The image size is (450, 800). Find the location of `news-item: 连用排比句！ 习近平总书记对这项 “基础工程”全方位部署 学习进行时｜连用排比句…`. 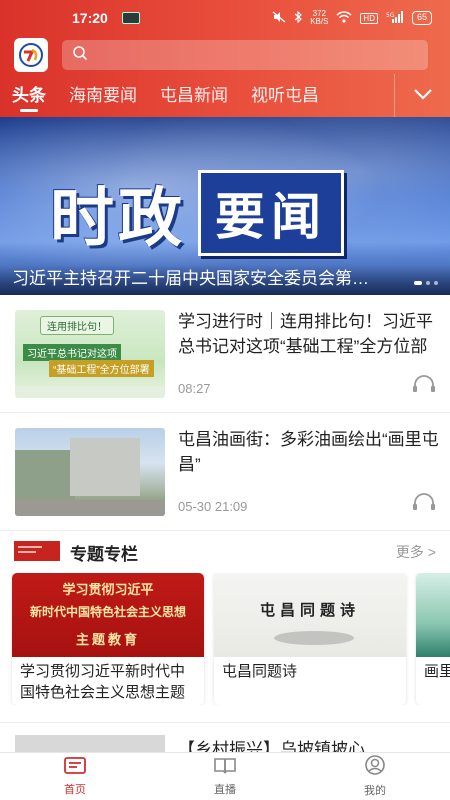

news-item: 连用排比句！ 习近平总书记对这项 “基础工程”全方位部署 学习进行时｜连用排比句… is located at coordinates (225, 354).